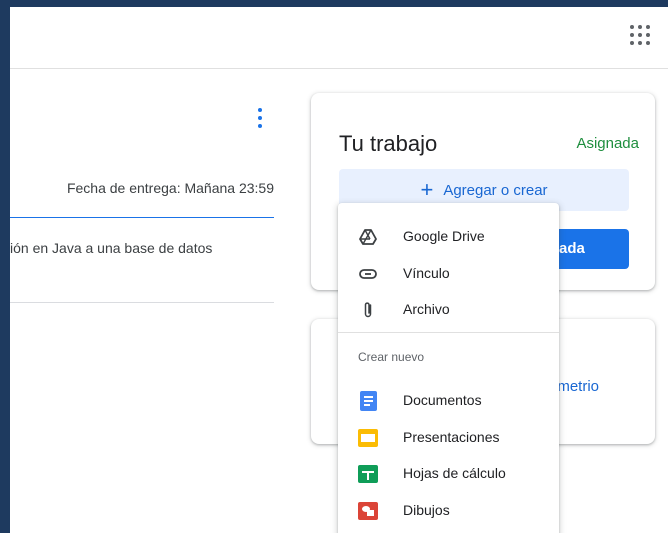  What do you see at coordinates (368, 401) in the screenshot?
I see `docs-icon` at bounding box center [368, 401].